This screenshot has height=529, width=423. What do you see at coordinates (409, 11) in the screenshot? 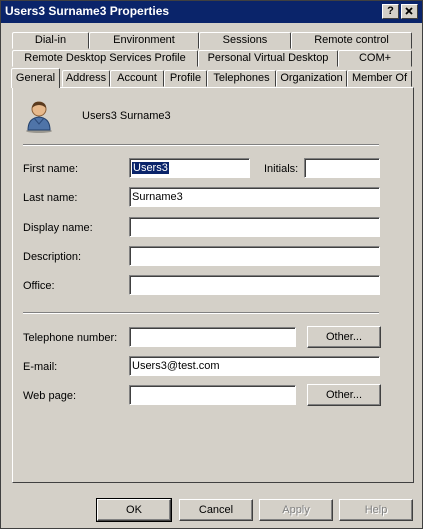
I see `close-icon` at bounding box center [409, 11].